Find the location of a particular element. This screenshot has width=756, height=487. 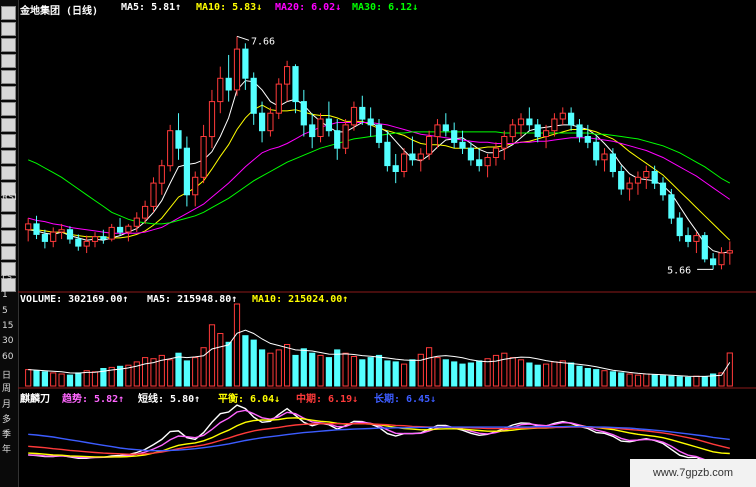

toolbar-period-8: 周 is located at coordinates (6, 387).